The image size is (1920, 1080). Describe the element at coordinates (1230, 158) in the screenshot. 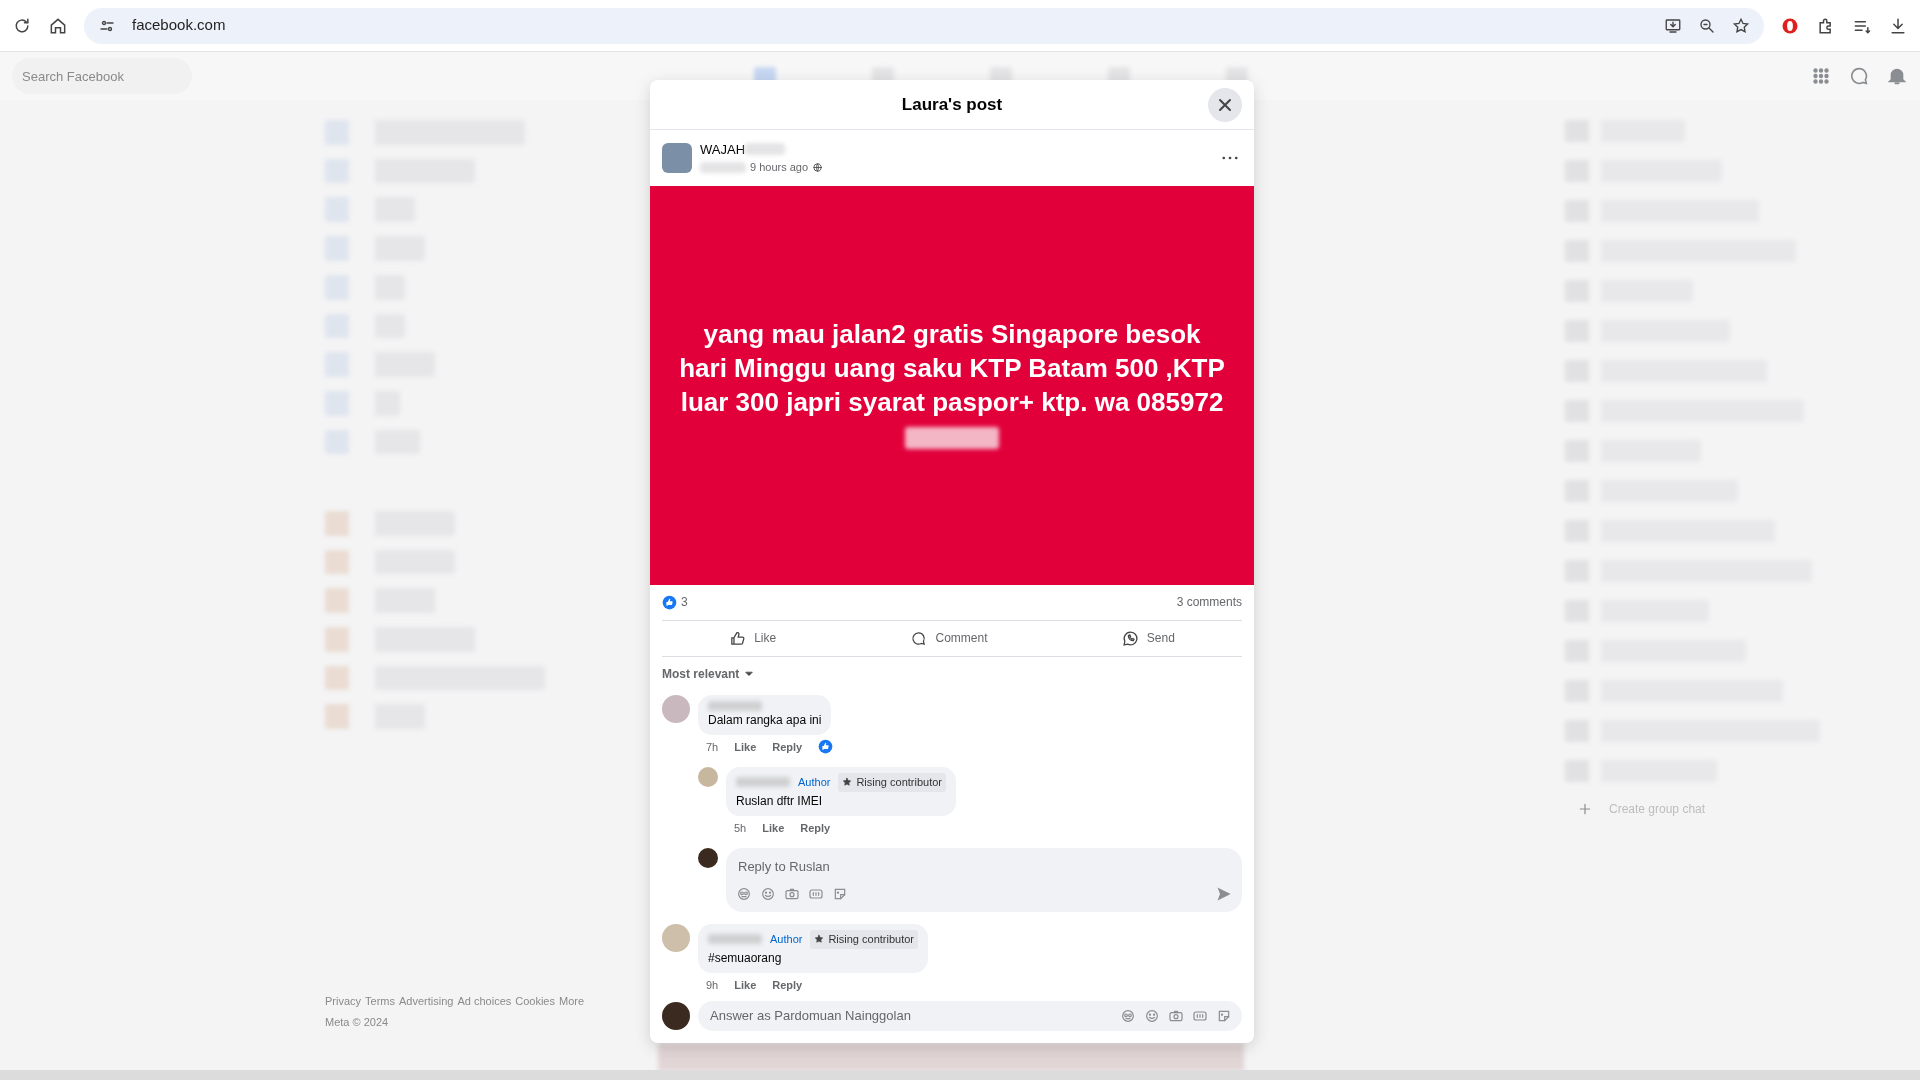

I see `more-icon` at that location.